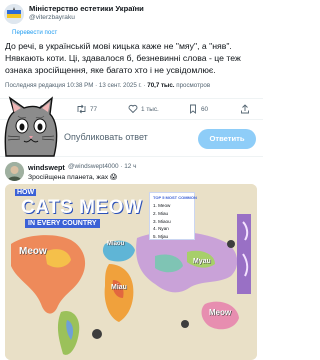 The width and height of the screenshot is (320, 360). What do you see at coordinates (161, 237) in the screenshot?
I see `top5-item: 5. Mjau` at bounding box center [161, 237].